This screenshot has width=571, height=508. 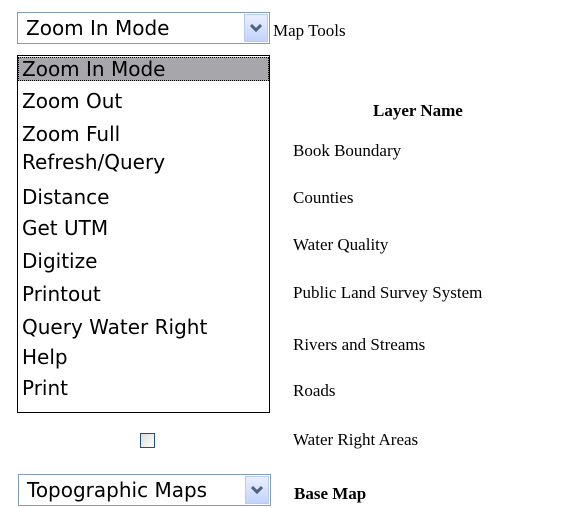 I want to click on tool-option-digitize: Digitize, so click(x=143, y=261).